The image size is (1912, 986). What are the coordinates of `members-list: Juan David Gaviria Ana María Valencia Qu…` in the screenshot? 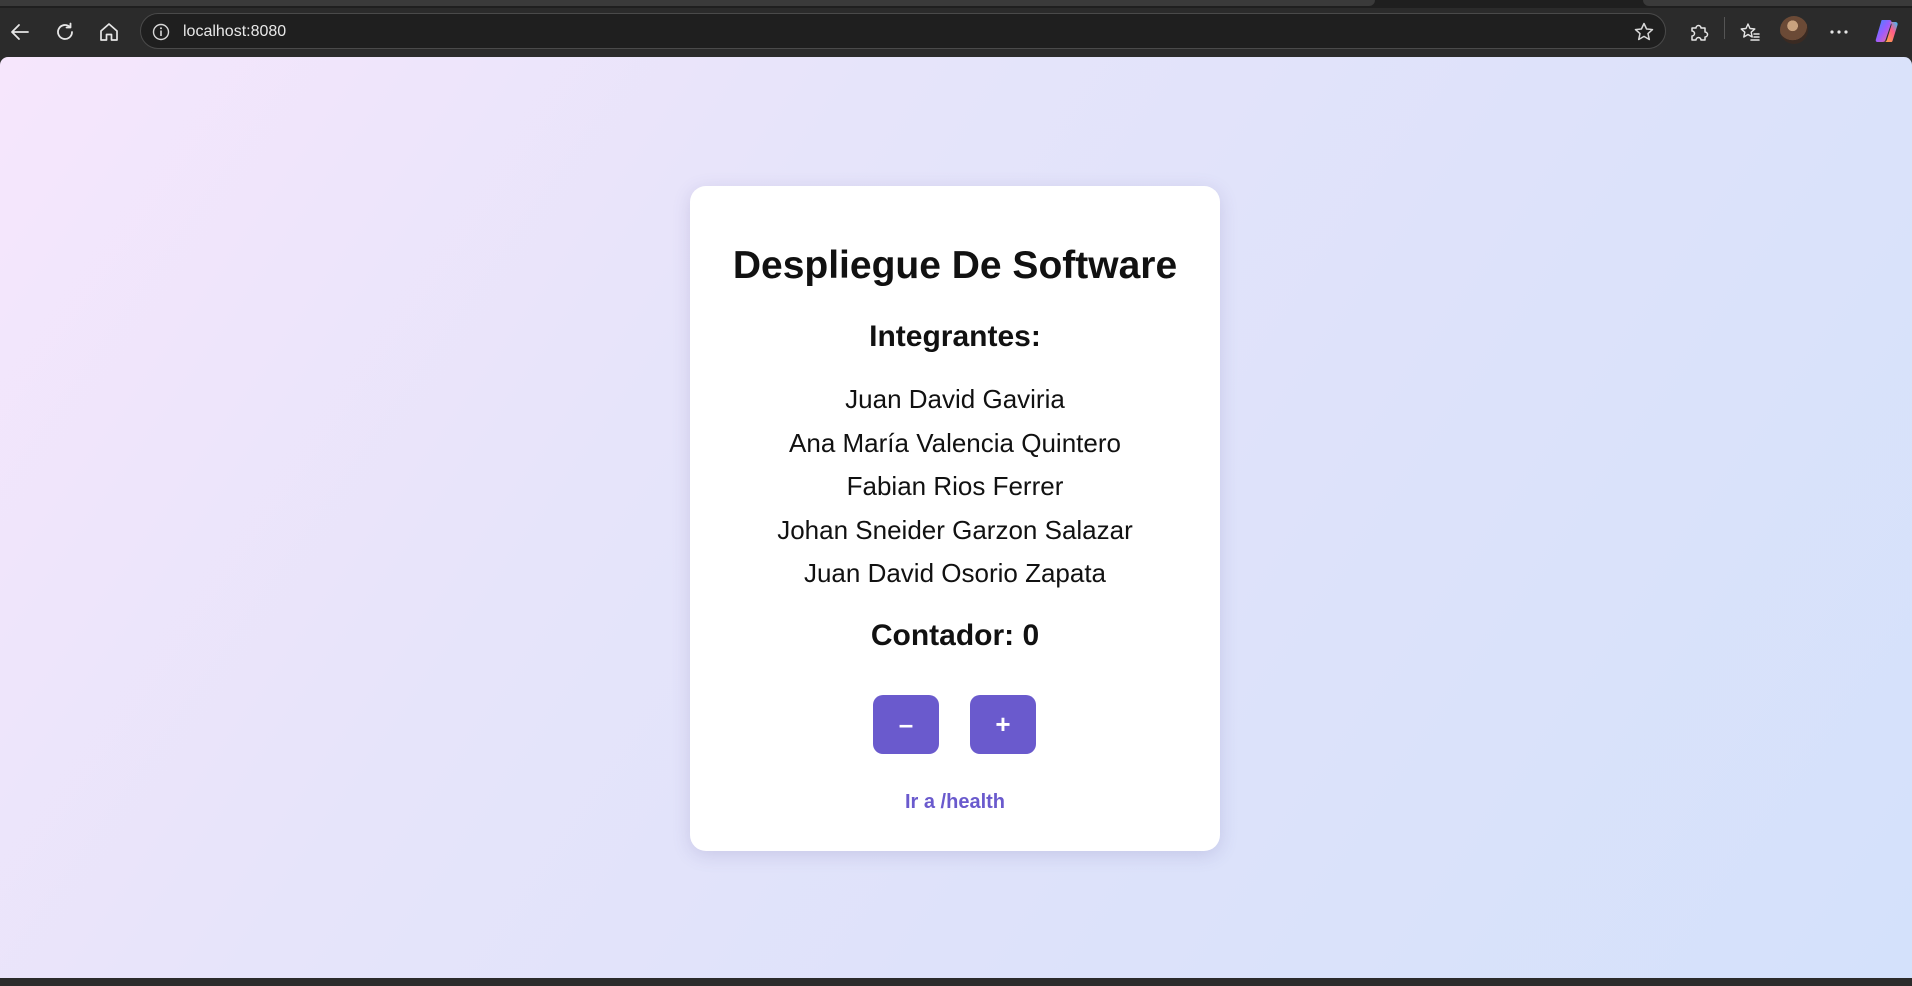 It's located at (955, 487).